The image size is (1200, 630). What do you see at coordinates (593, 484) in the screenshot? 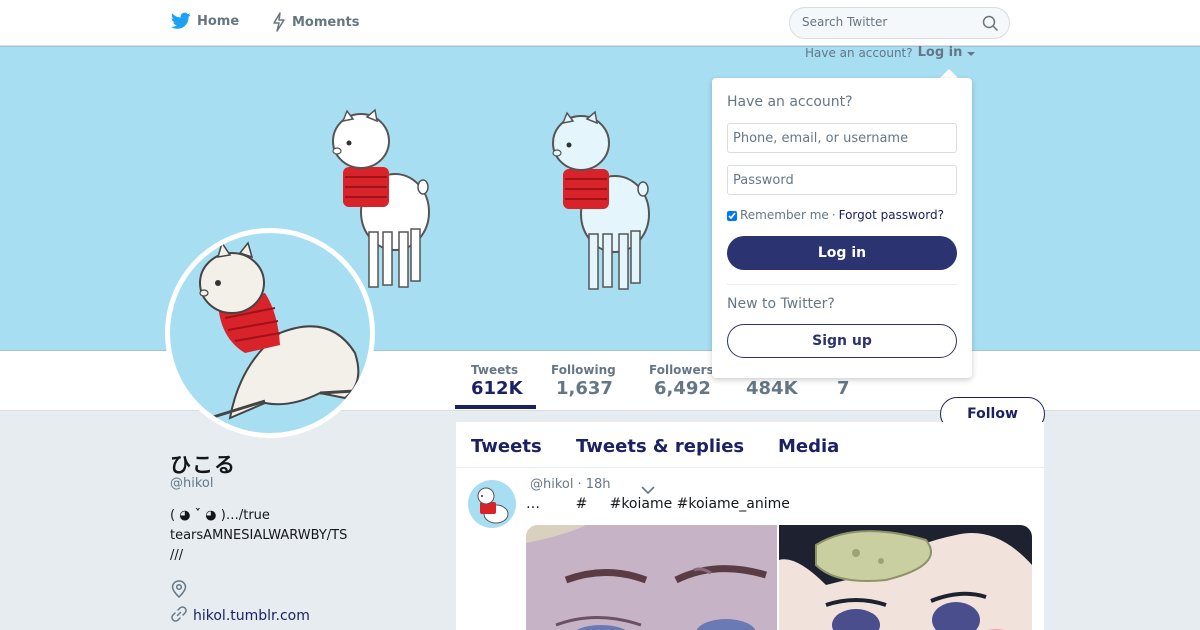
I see `tweet-time: · 18h` at bounding box center [593, 484].